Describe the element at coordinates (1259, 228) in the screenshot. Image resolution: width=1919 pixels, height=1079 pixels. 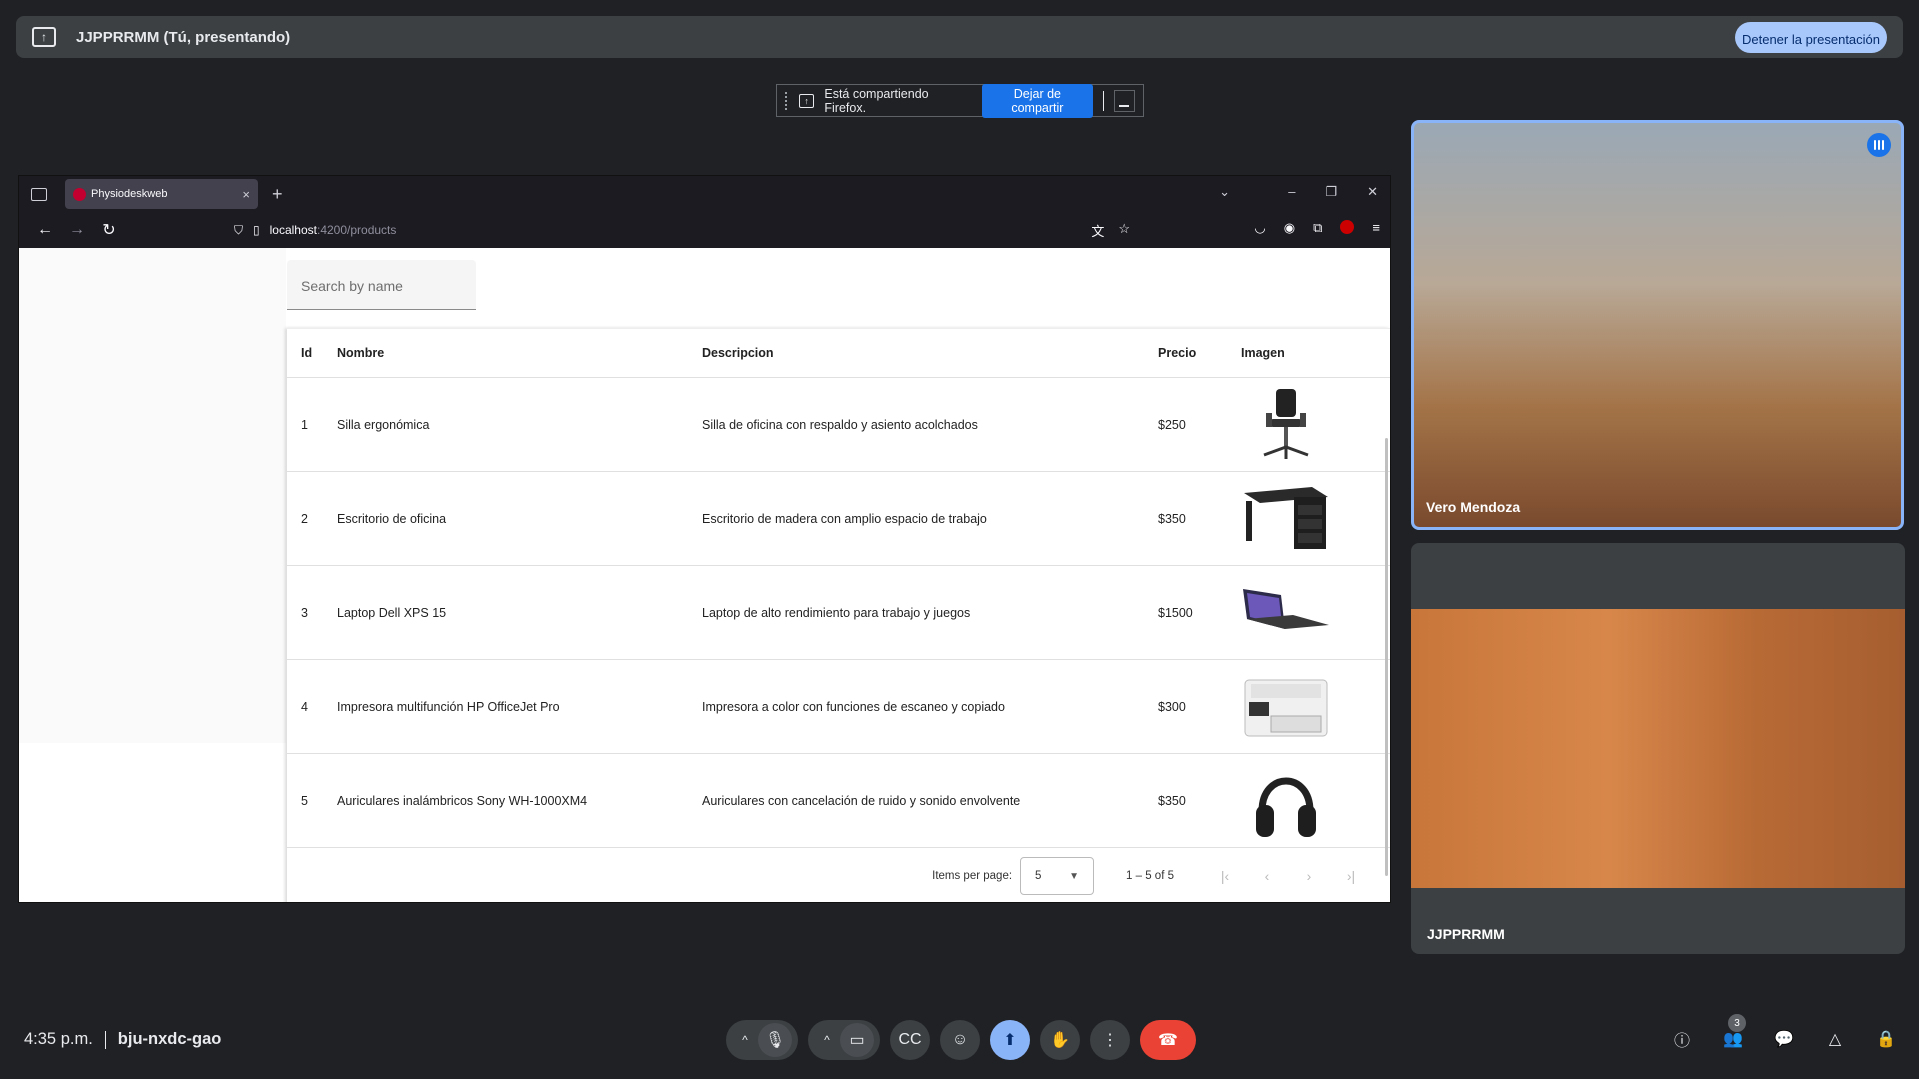
I see `pocket-icon: ◡` at that location.